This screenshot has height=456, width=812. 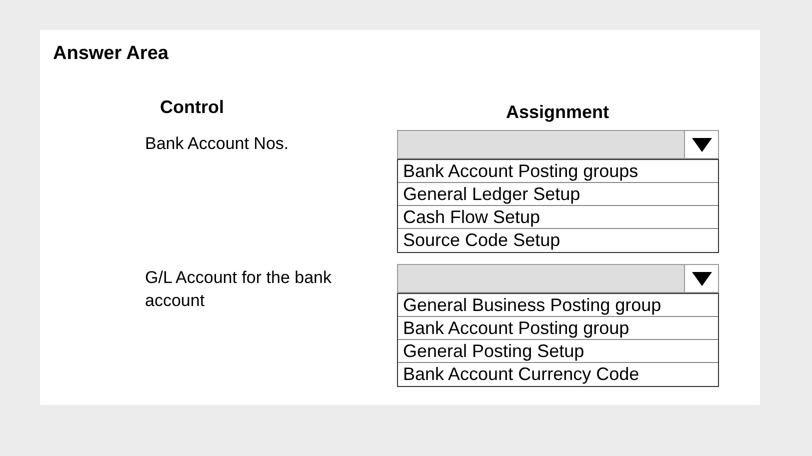 What do you see at coordinates (558, 328) in the screenshot?
I see `list-option: Bank Account Posting group` at bounding box center [558, 328].